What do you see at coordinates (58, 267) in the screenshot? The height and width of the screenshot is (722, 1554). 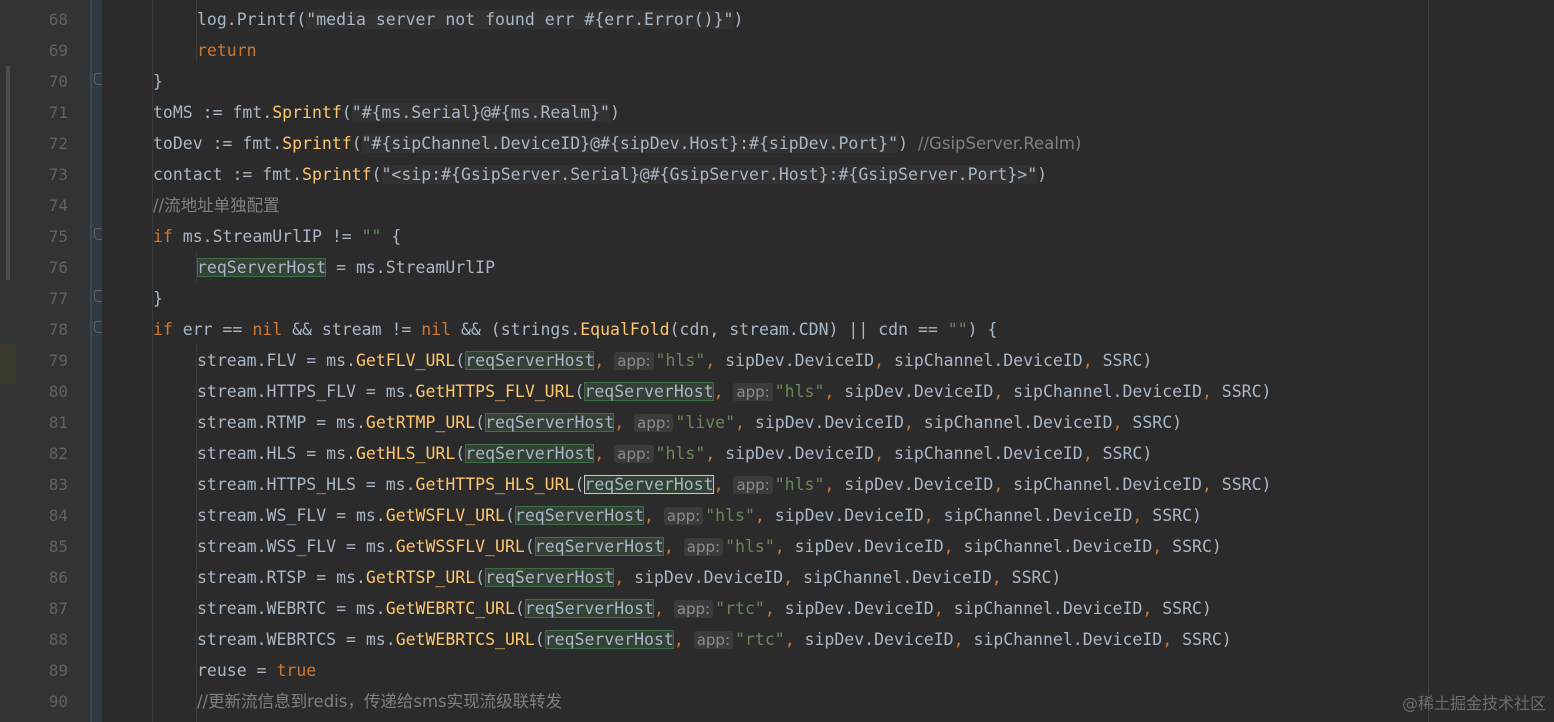 I see `line-number: 76` at bounding box center [58, 267].